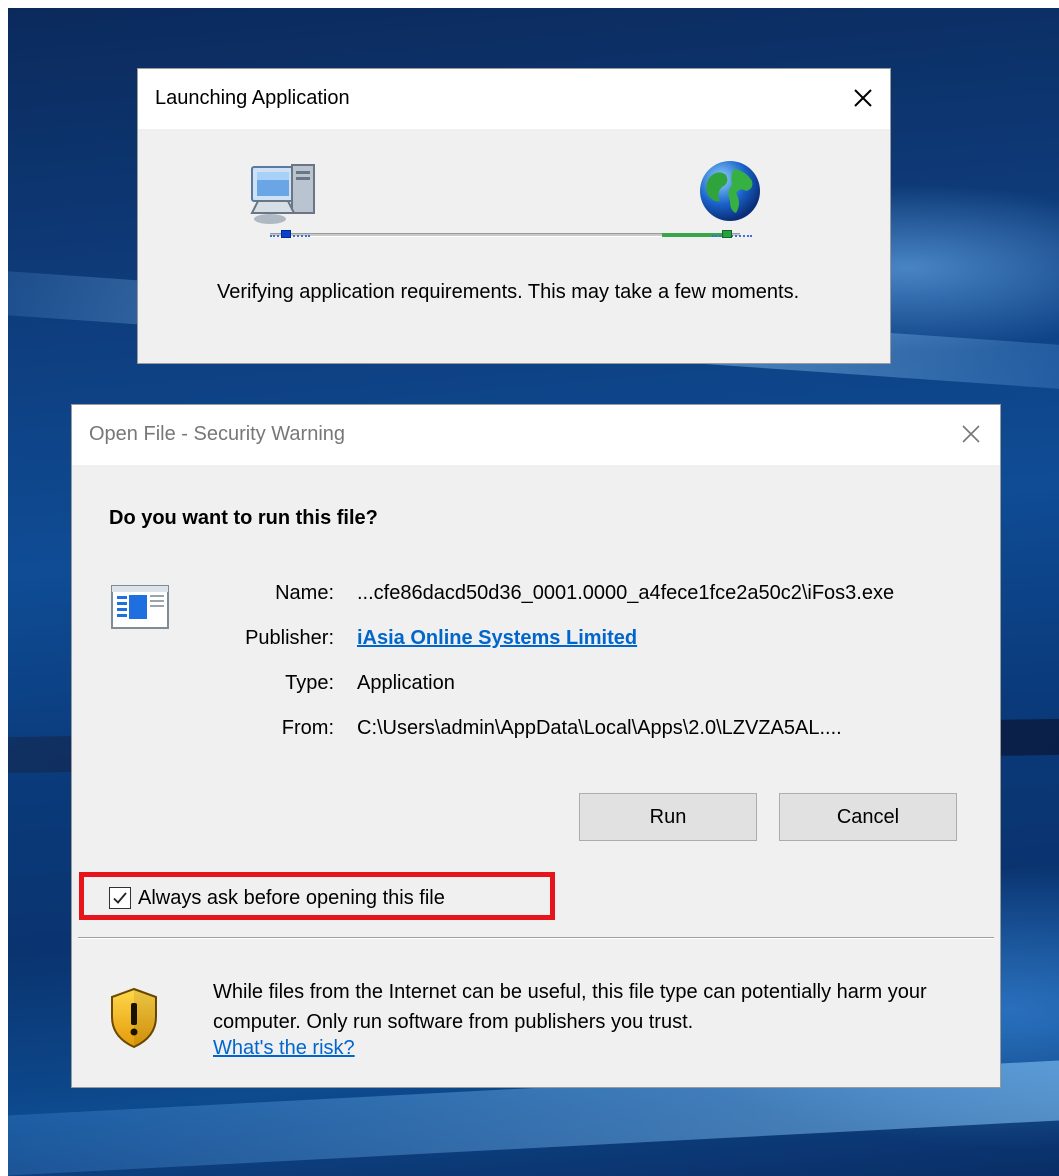 The height and width of the screenshot is (1176, 1059). Describe the element at coordinates (309, 683) in the screenshot. I see `type-label: Type:` at that location.